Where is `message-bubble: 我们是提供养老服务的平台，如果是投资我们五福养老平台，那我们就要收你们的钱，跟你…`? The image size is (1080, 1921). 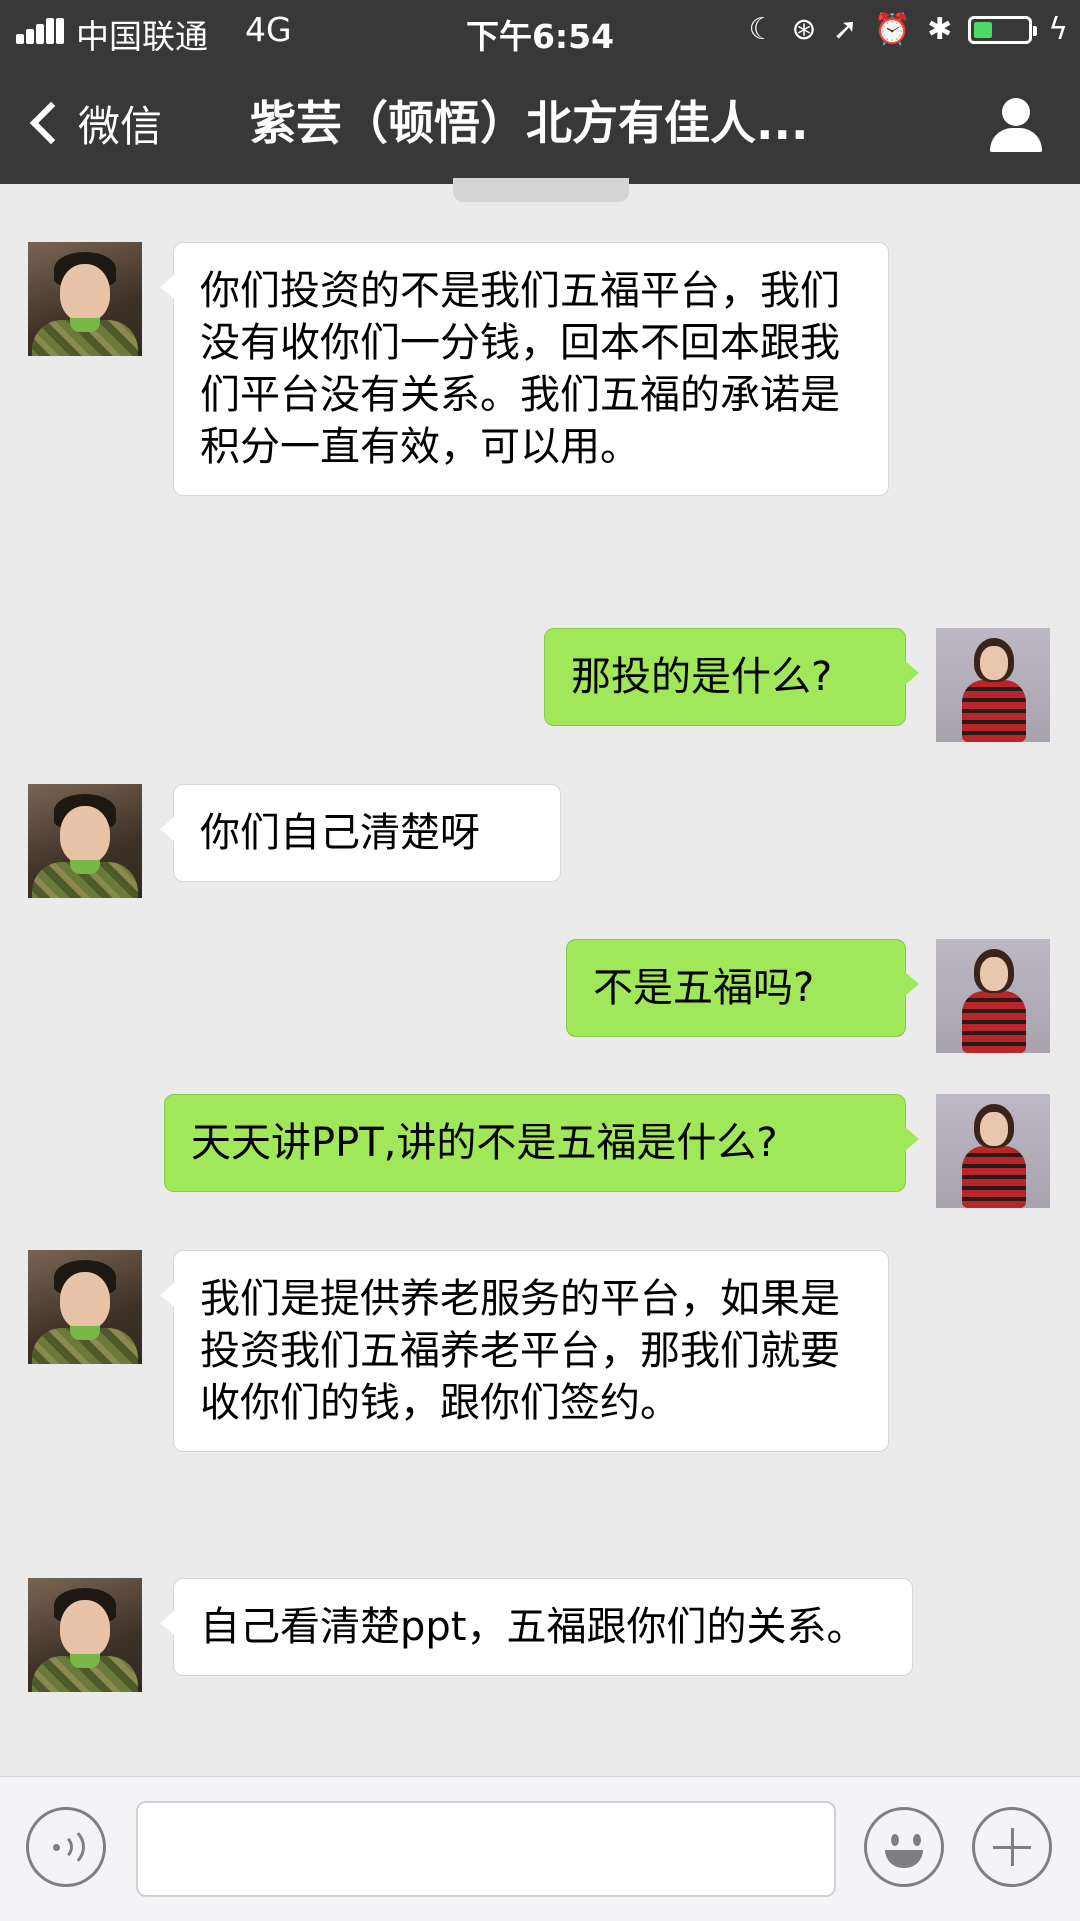
message-bubble: 我们是提供养老服务的平台，如果是投资我们五福养老平台，那我们就要收你们的钱，跟你… is located at coordinates (524, 1351).